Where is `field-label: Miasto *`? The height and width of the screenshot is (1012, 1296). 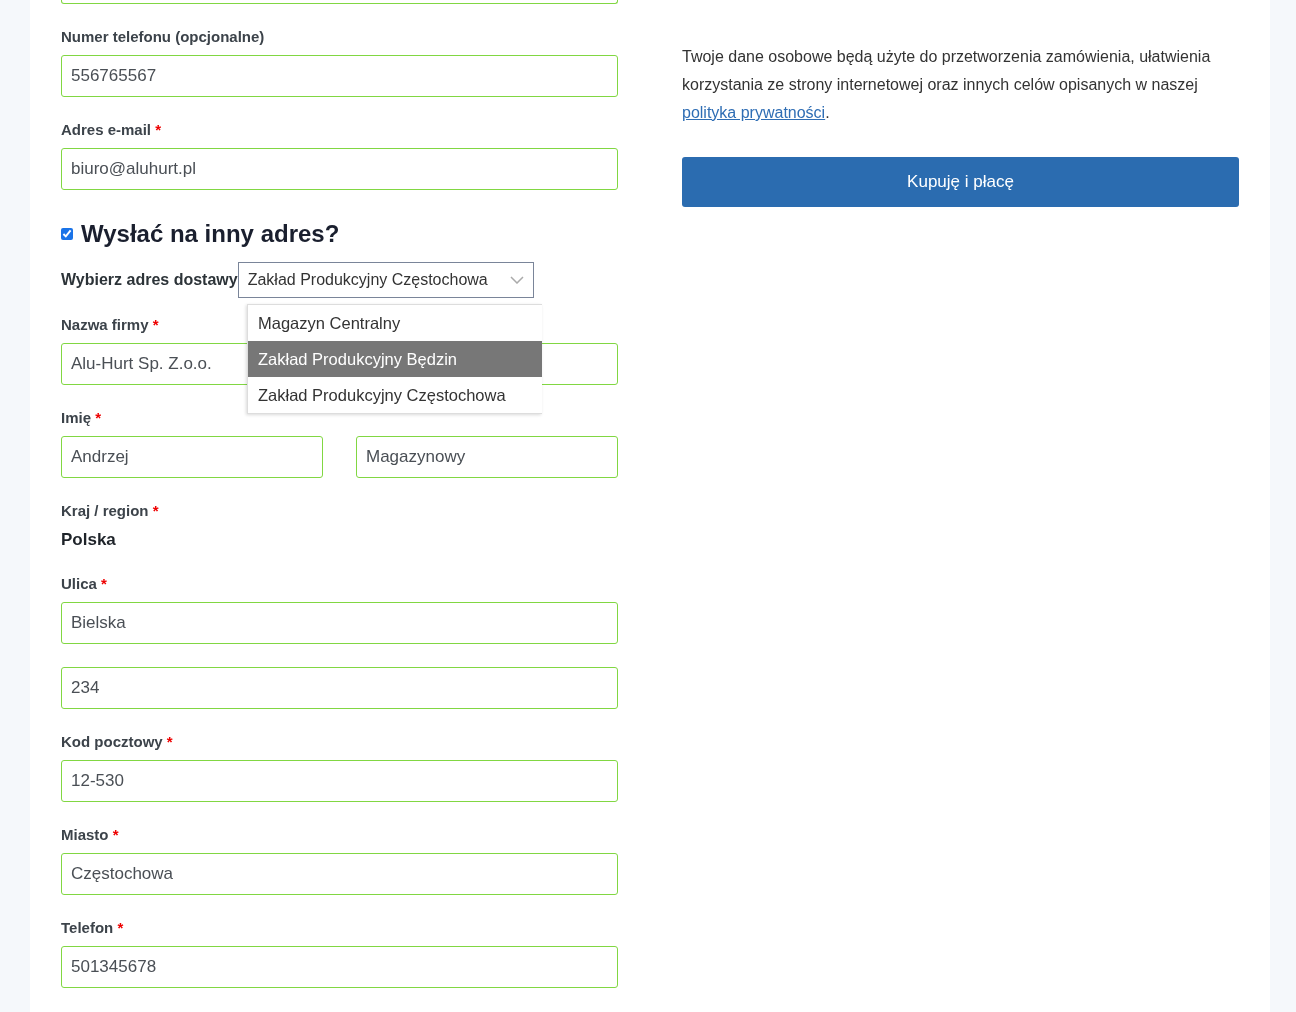 field-label: Miasto * is located at coordinates (90, 834).